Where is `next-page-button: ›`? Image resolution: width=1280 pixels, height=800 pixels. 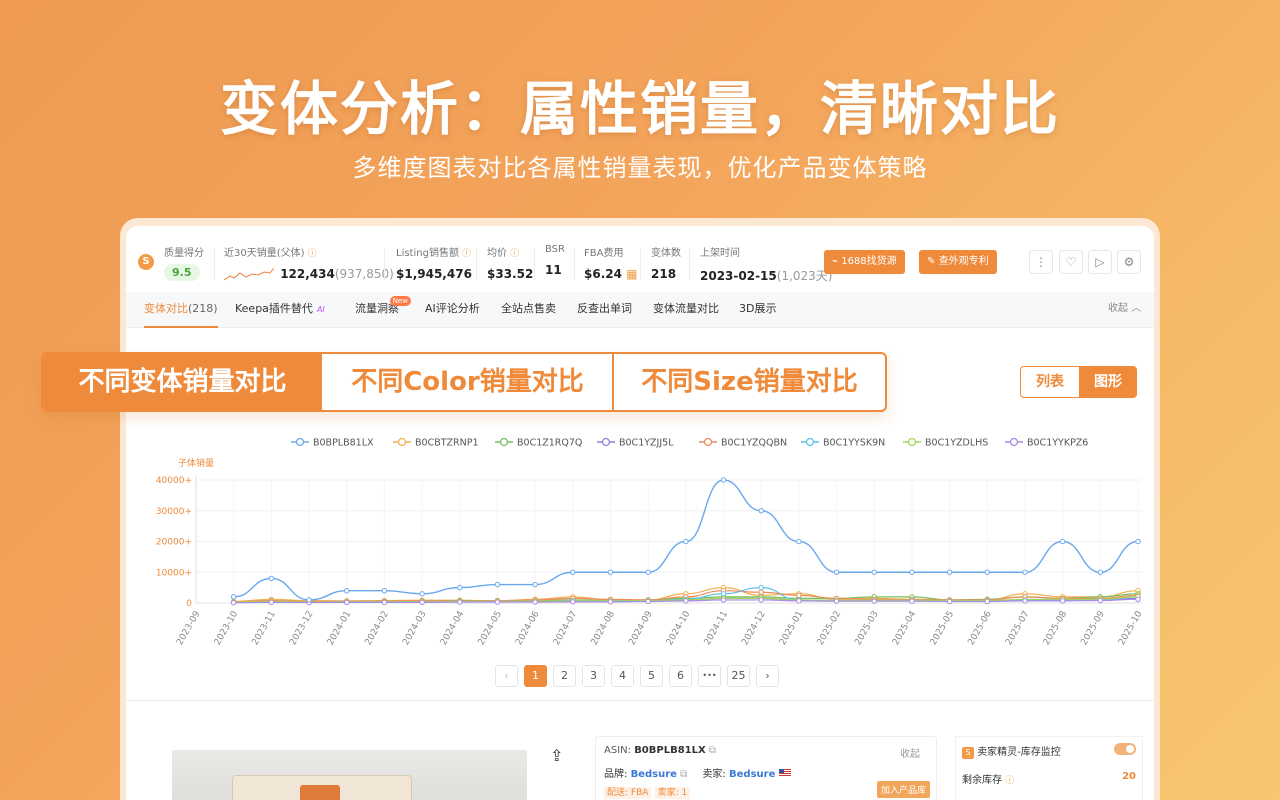 next-page-button: › is located at coordinates (767, 676).